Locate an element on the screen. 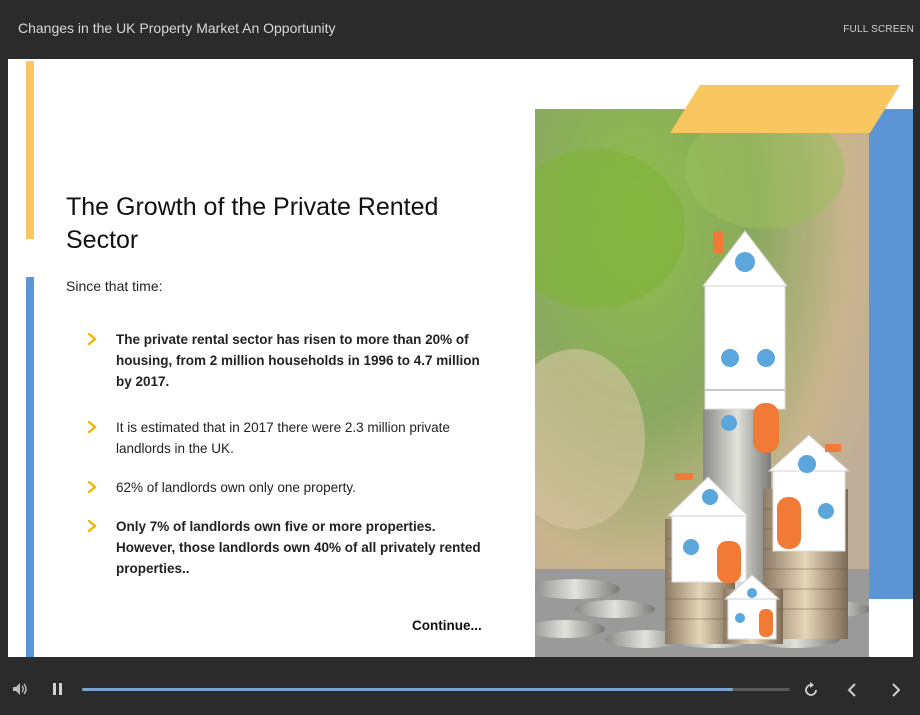  player-controls is located at coordinates (460, 686).